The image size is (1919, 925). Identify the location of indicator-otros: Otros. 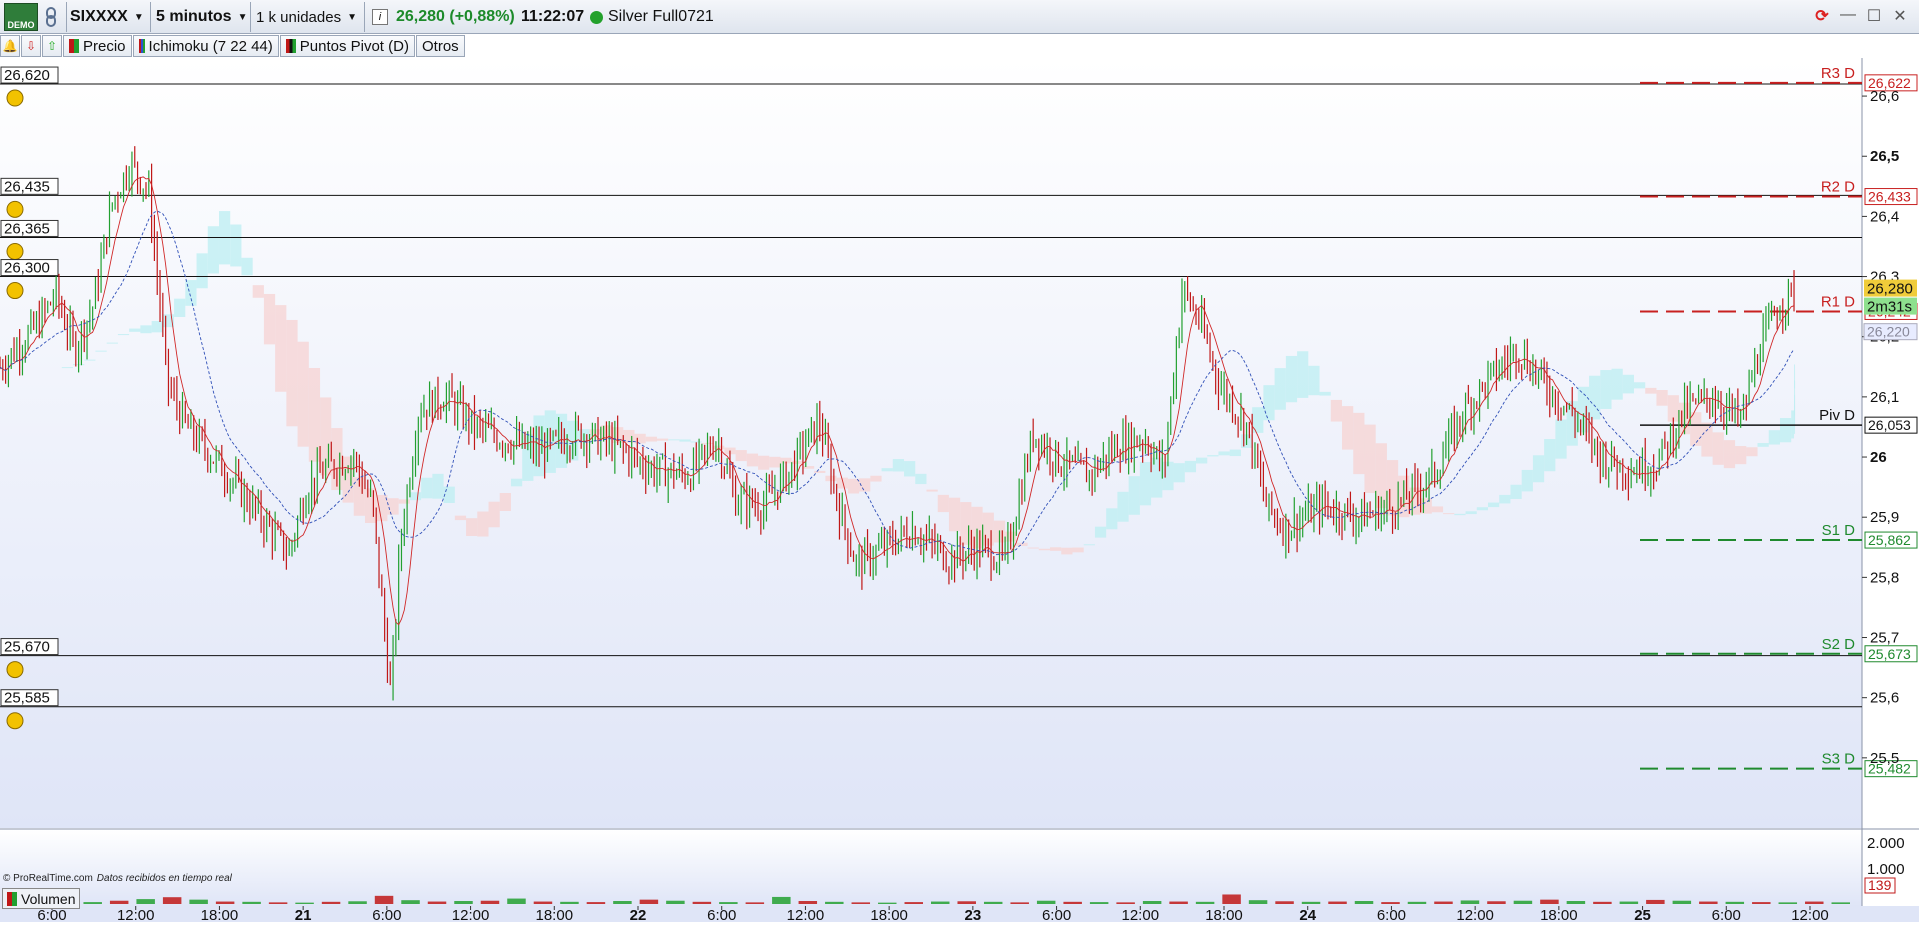
(440, 46).